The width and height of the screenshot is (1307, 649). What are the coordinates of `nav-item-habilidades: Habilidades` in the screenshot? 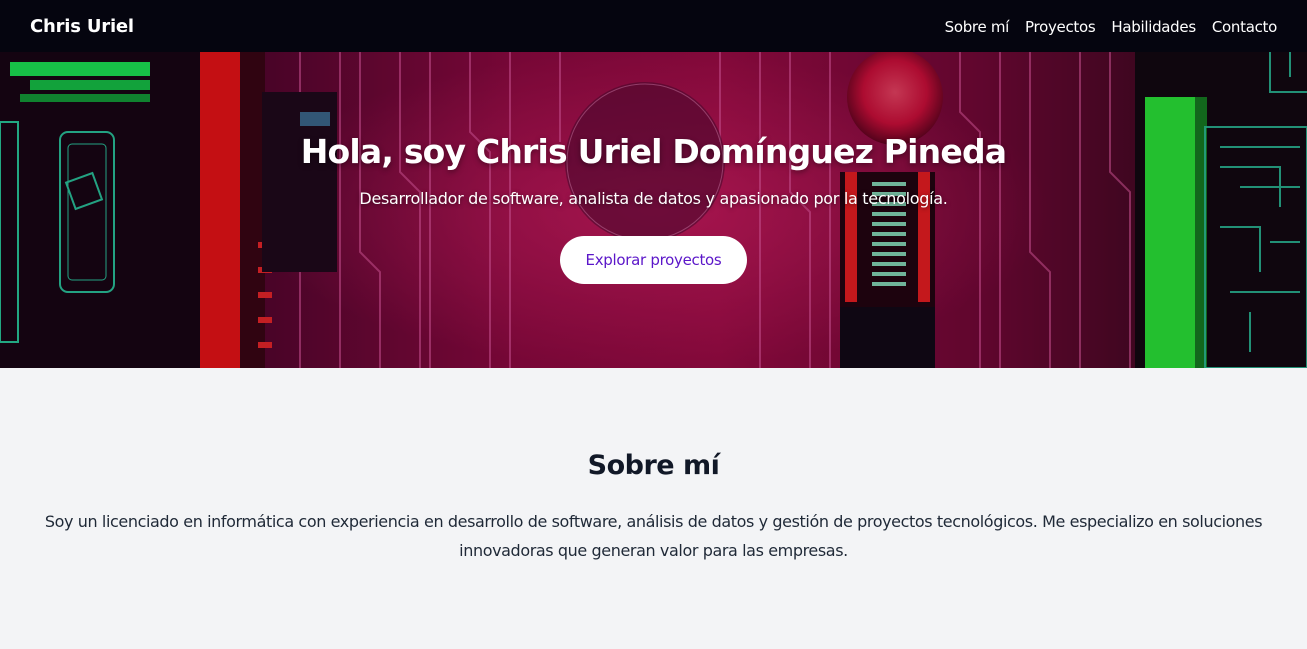 It's located at (1153, 26).